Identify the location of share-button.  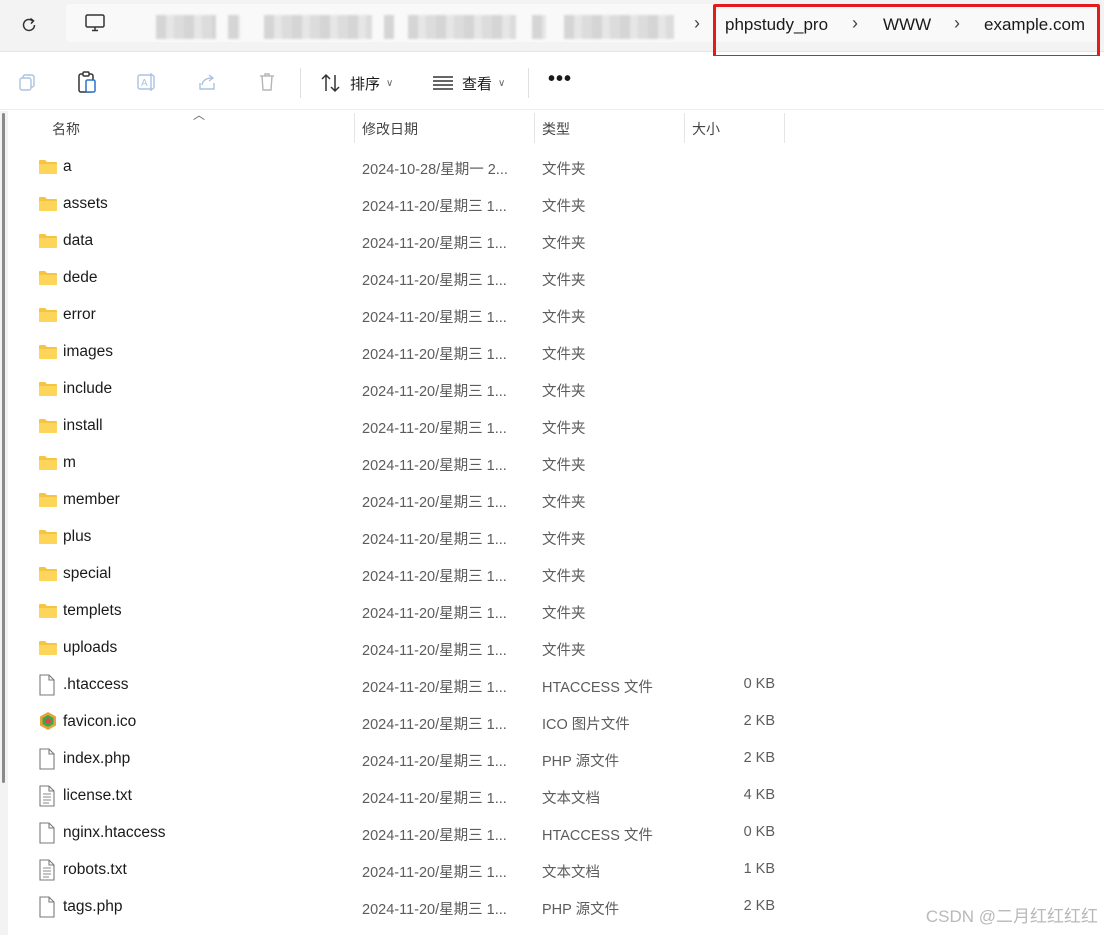
(207, 82).